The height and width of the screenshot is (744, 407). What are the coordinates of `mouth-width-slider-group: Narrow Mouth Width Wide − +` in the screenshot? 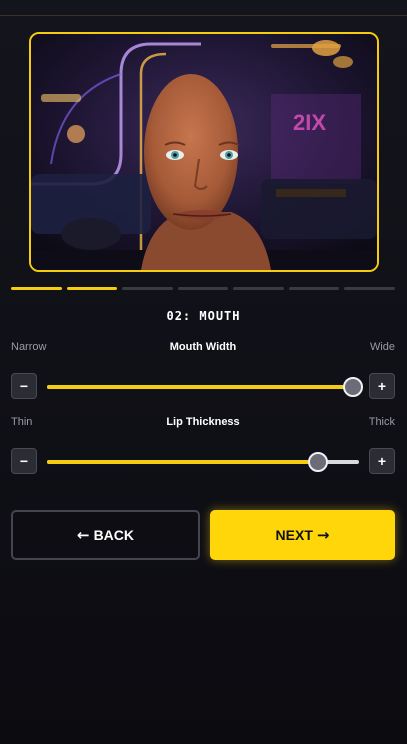 It's located at (203, 371).